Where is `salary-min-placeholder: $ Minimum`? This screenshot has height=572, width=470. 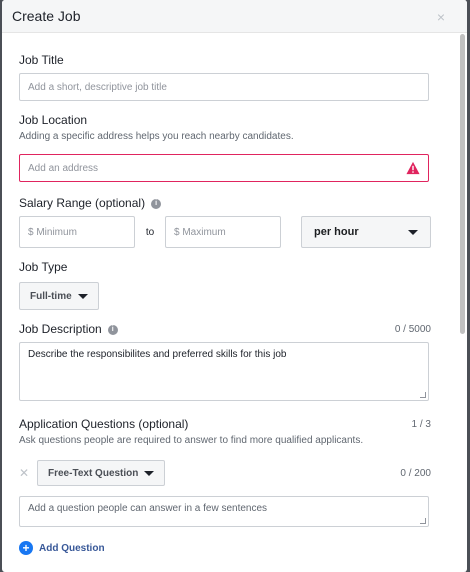 salary-min-placeholder: $ Minimum is located at coordinates (52, 232).